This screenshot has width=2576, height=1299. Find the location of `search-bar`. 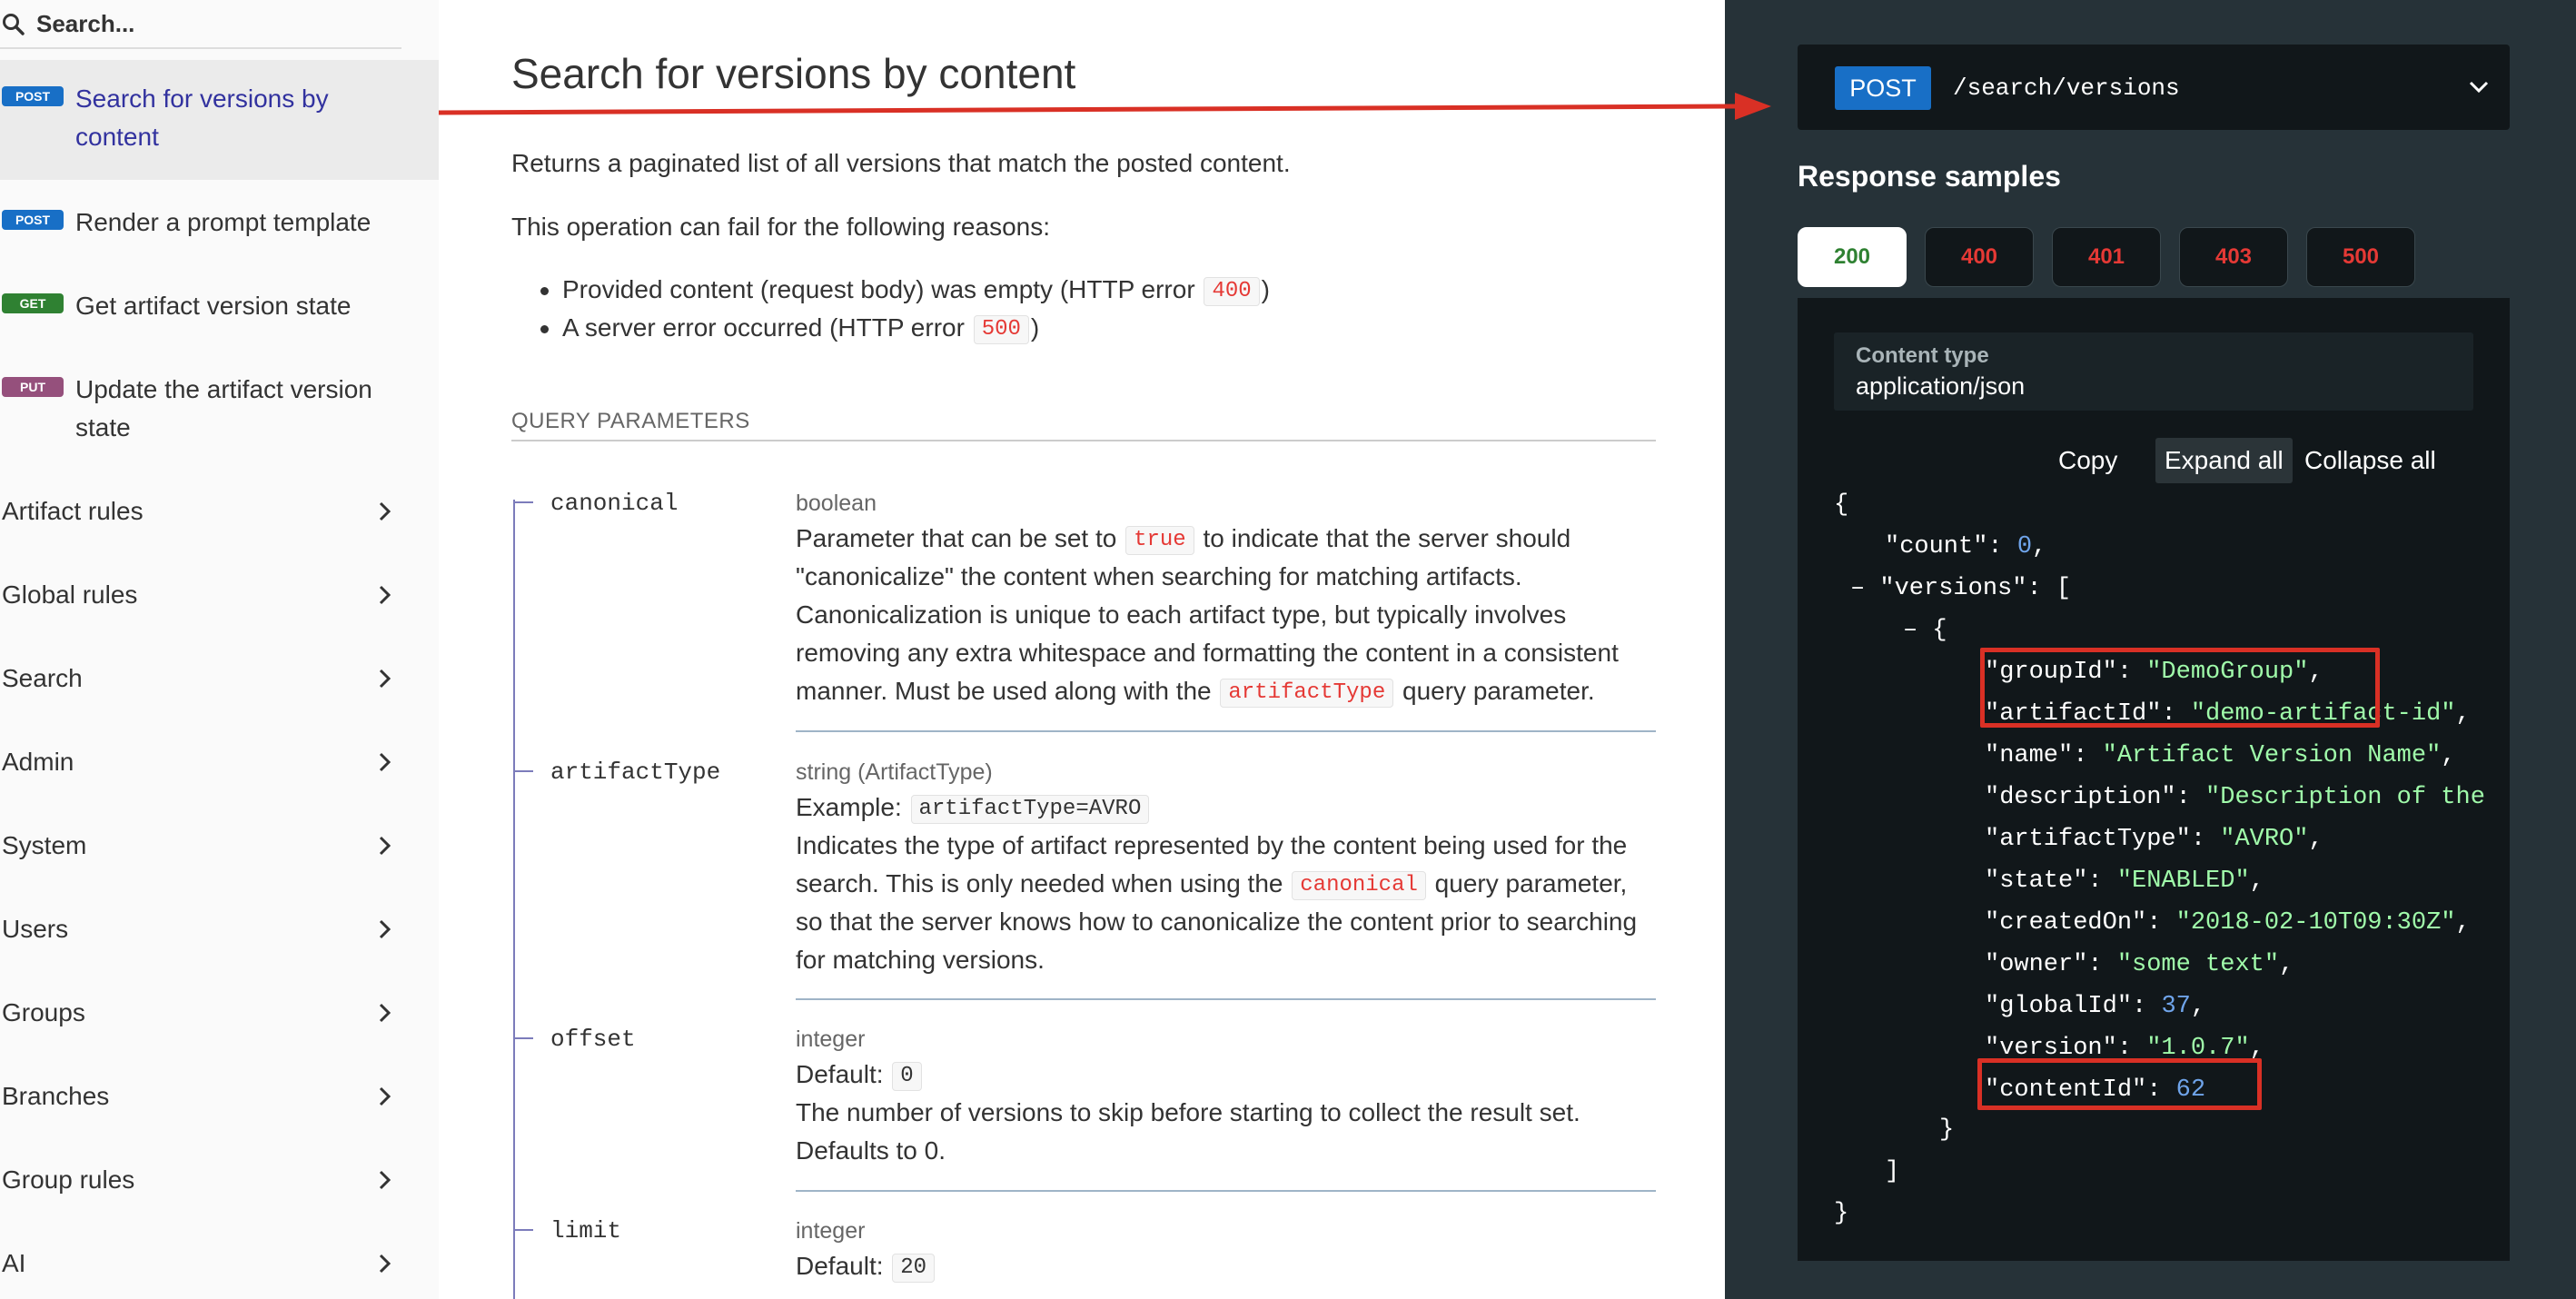

search-bar is located at coordinates (200, 24).